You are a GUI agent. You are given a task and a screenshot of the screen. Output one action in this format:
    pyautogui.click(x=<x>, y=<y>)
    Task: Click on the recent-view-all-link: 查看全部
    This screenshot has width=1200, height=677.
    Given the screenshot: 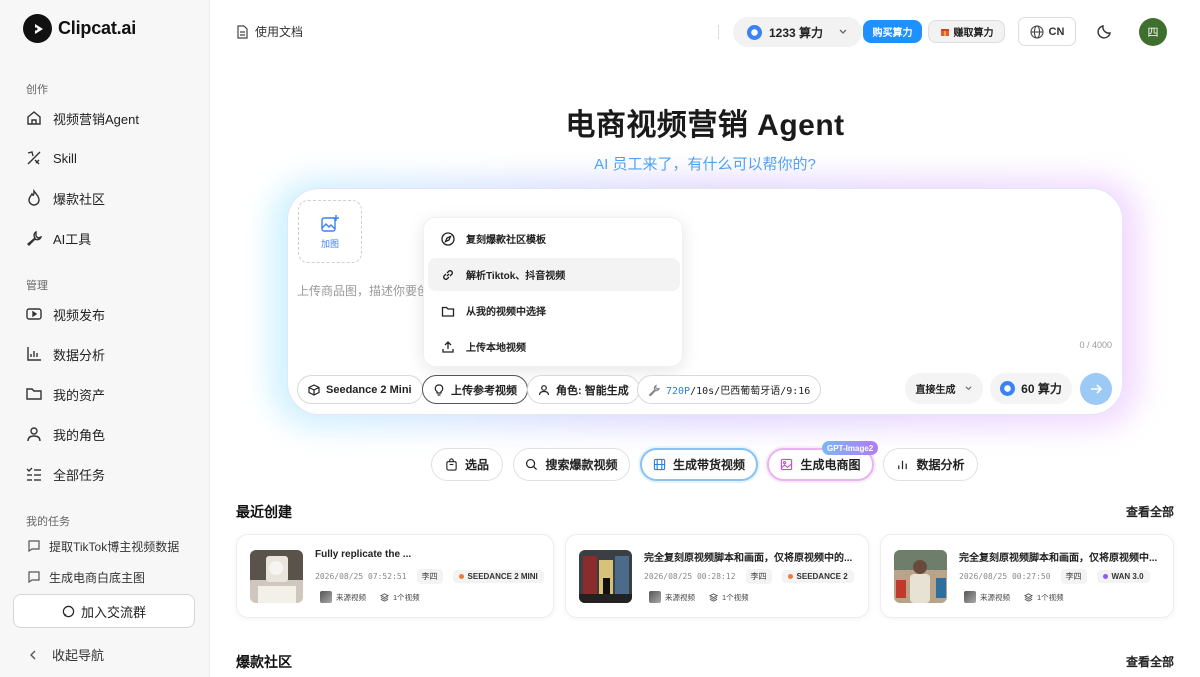 What is the action you would take?
    pyautogui.click(x=1142, y=511)
    